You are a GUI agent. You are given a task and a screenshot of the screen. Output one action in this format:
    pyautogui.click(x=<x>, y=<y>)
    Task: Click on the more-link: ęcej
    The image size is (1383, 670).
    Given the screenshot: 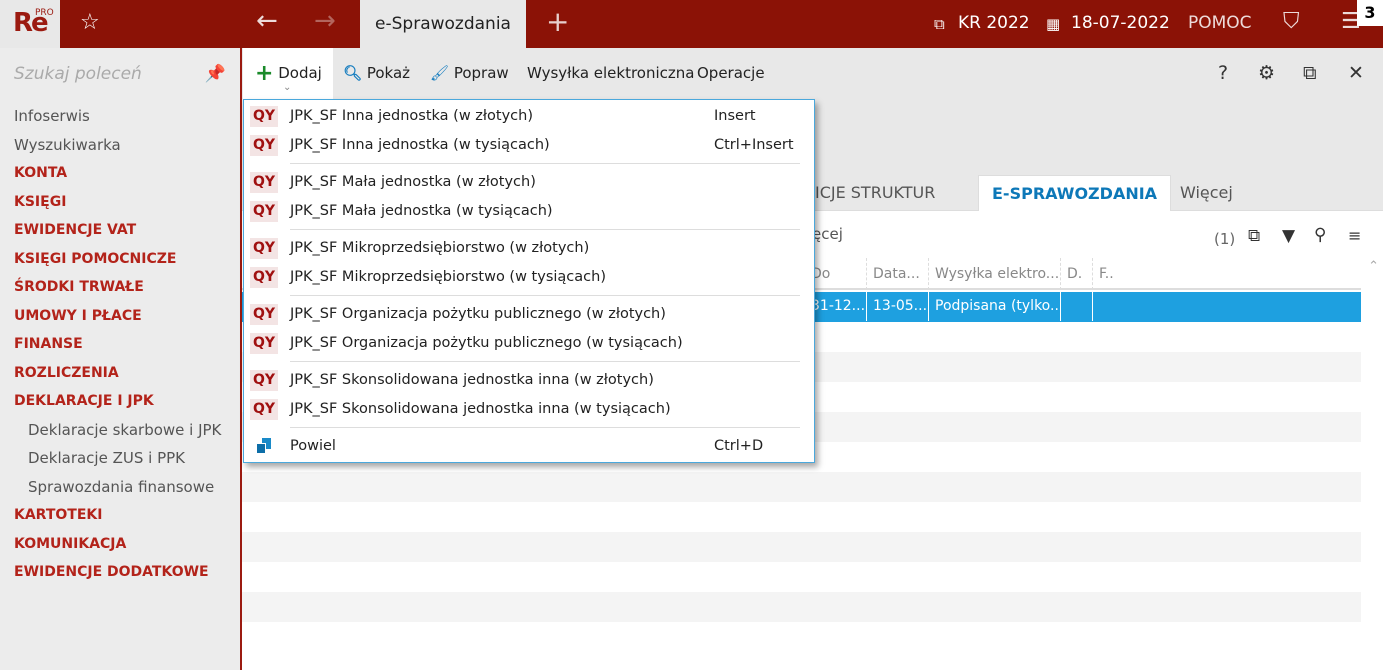 What is the action you would take?
    pyautogui.click(x=827, y=234)
    